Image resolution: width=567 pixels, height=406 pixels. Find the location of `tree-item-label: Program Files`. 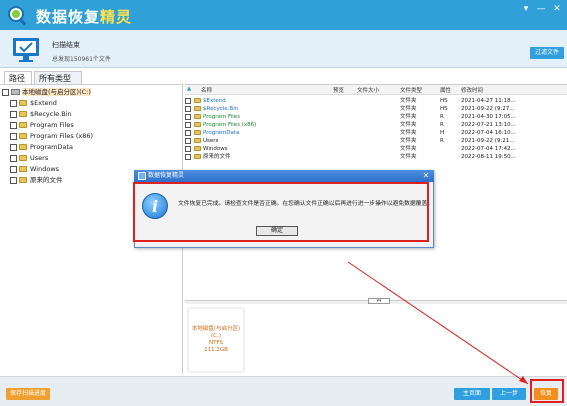

tree-item-label: Program Files is located at coordinates (52, 125).